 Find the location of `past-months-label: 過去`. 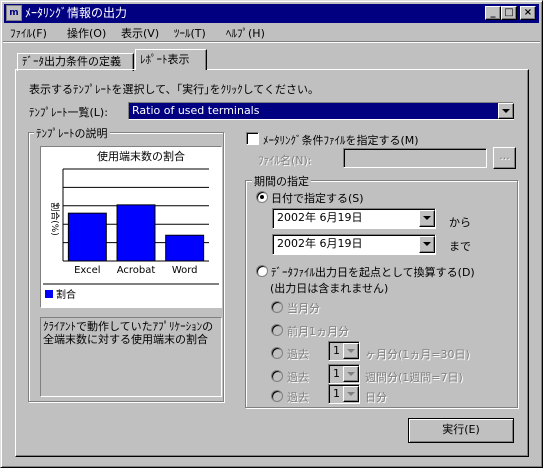

past-months-label: 過去 is located at coordinates (298, 354).